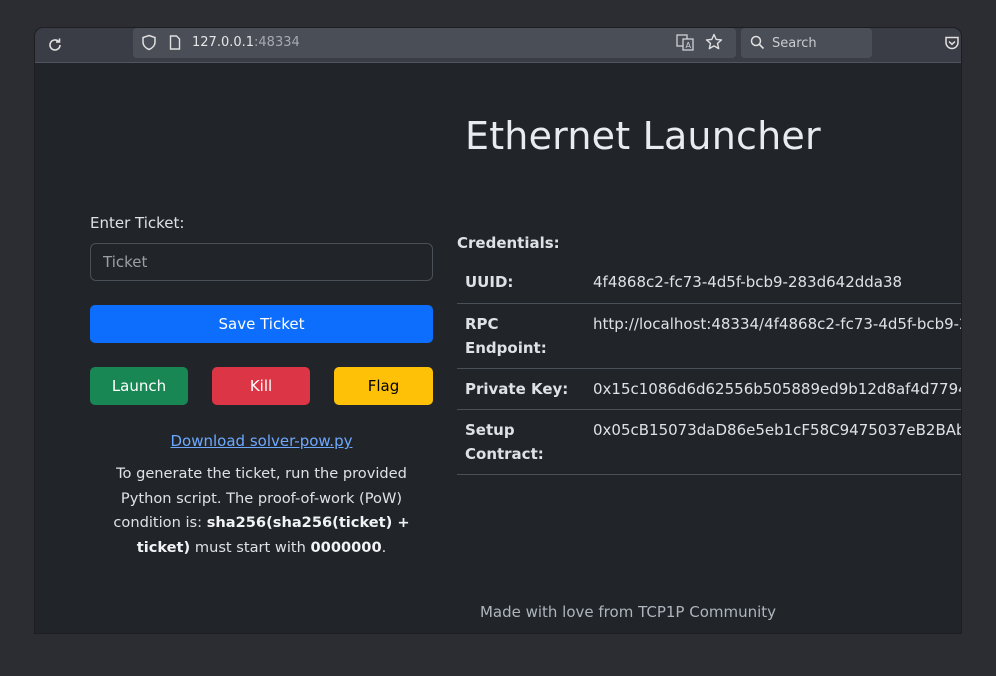 The height and width of the screenshot is (676, 996). I want to click on desc-text-2: must start with, so click(250, 547).